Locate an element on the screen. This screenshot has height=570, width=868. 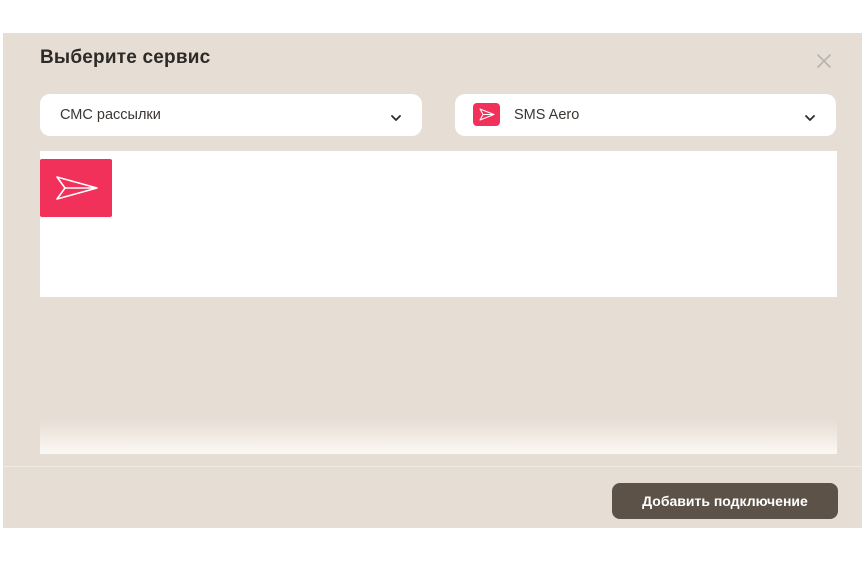
add-connection-button: Добавить подключение is located at coordinates (725, 501).